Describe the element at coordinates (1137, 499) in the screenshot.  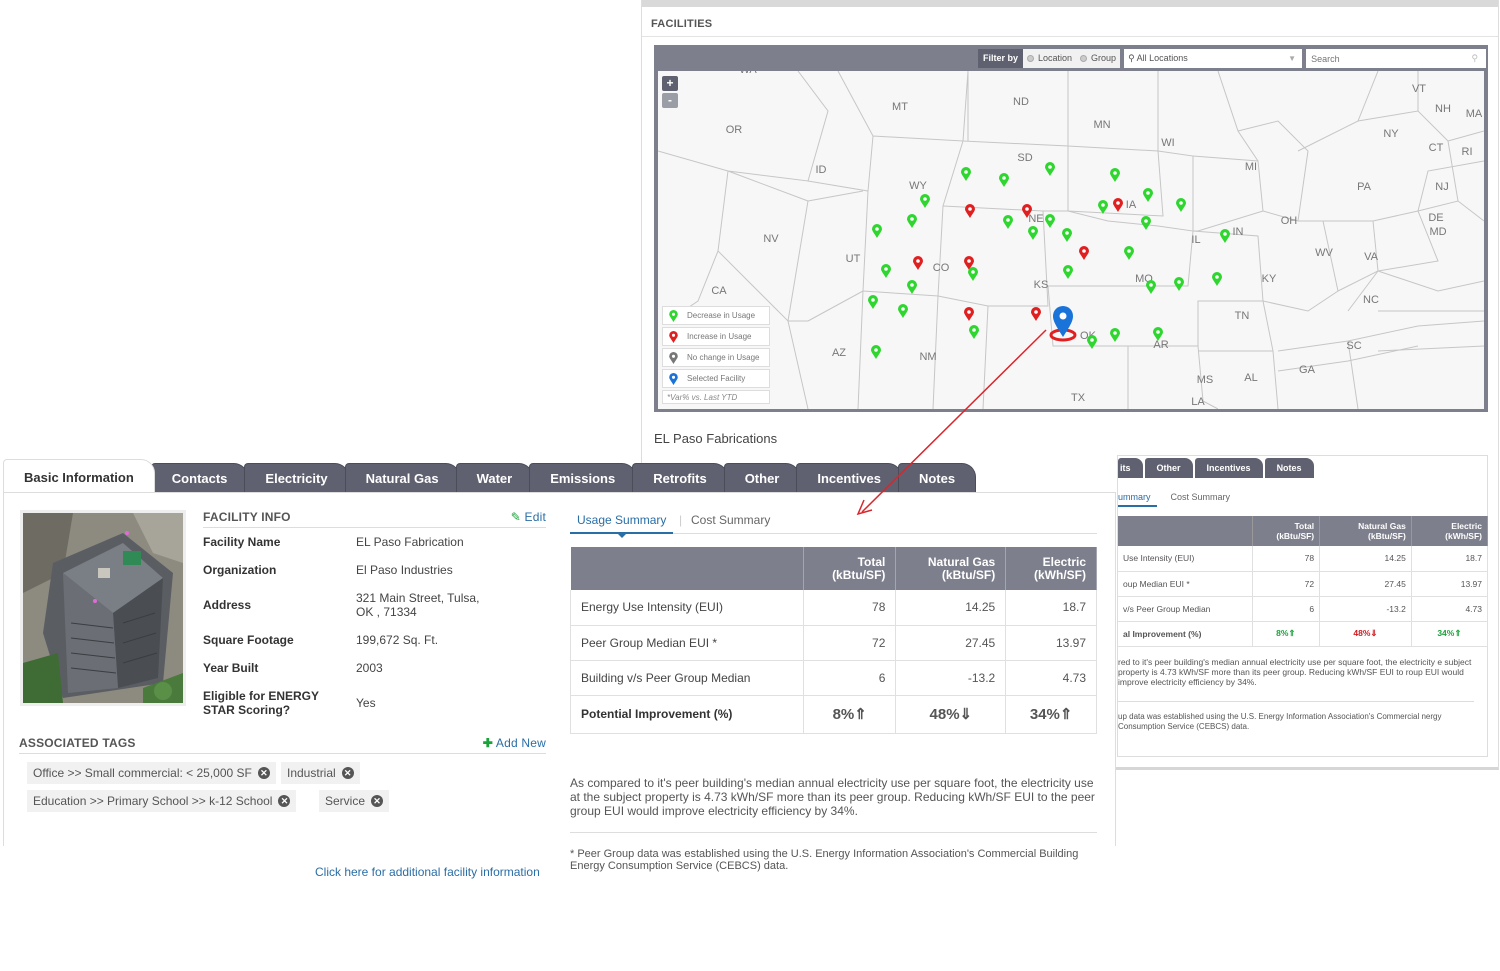
I see `subtab-usage-partial: ummary` at that location.